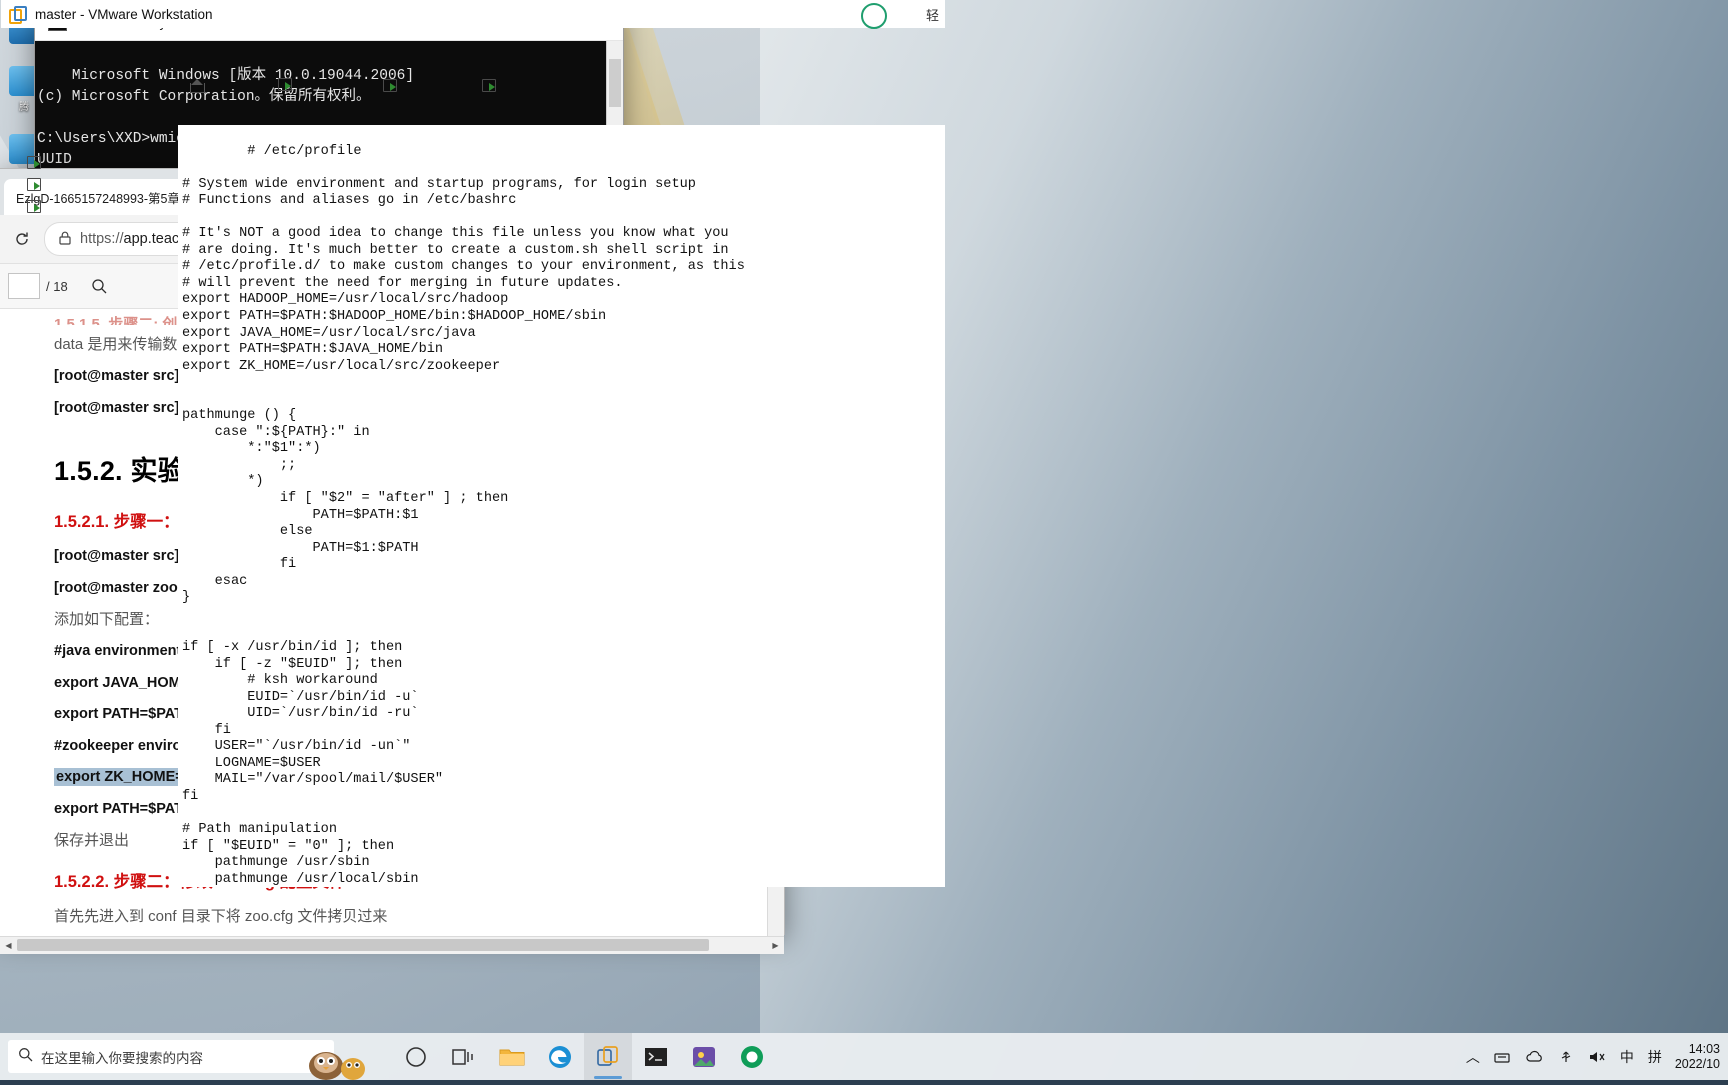  I want to click on tray-text: 轻, so click(932, 15).